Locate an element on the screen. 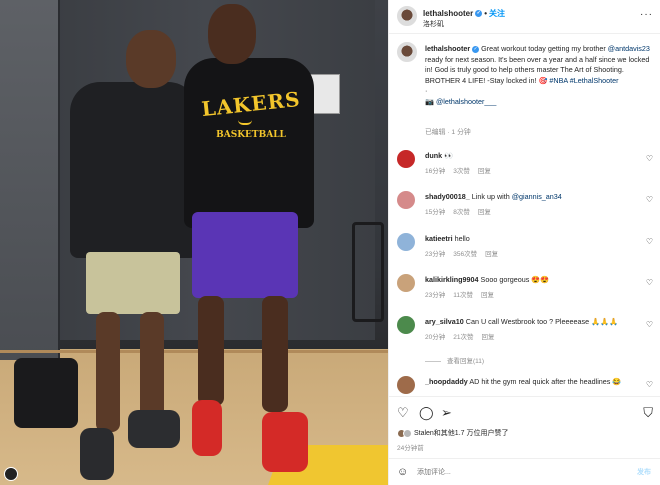  caption-body: Great workout today getting my brother is located at coordinates (543, 48).